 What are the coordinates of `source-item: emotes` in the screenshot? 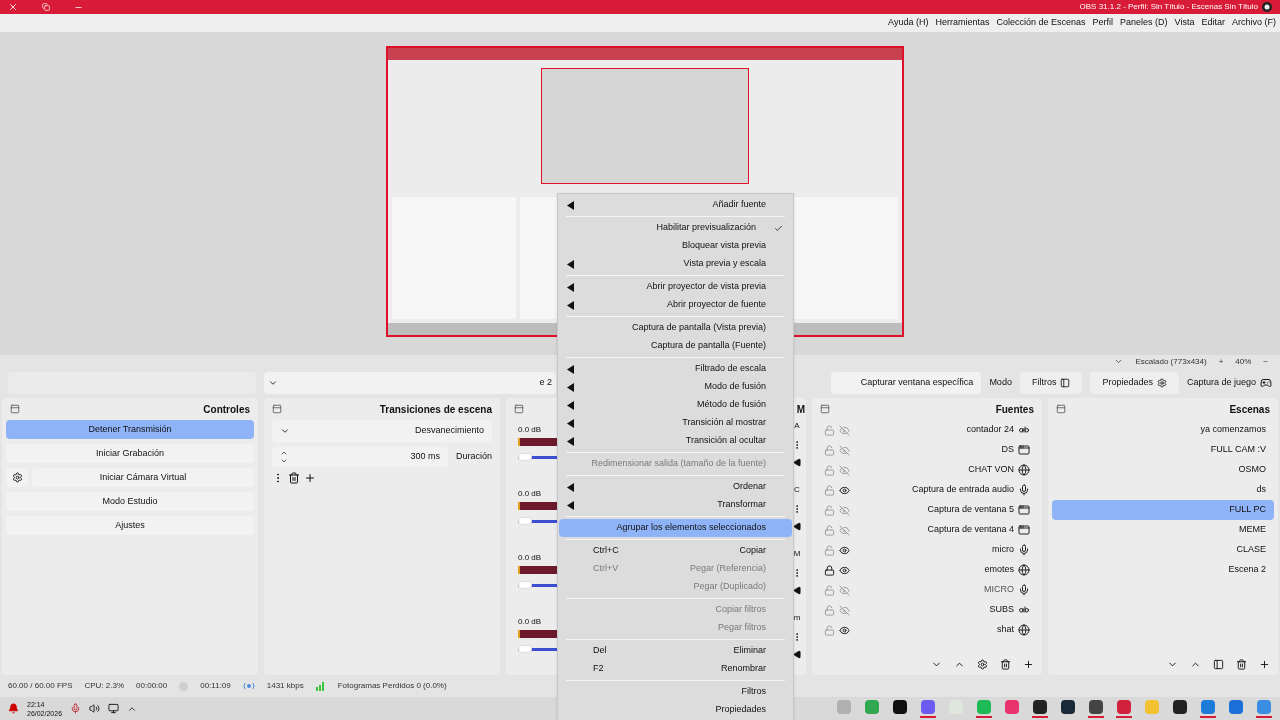 It's located at (927, 570).